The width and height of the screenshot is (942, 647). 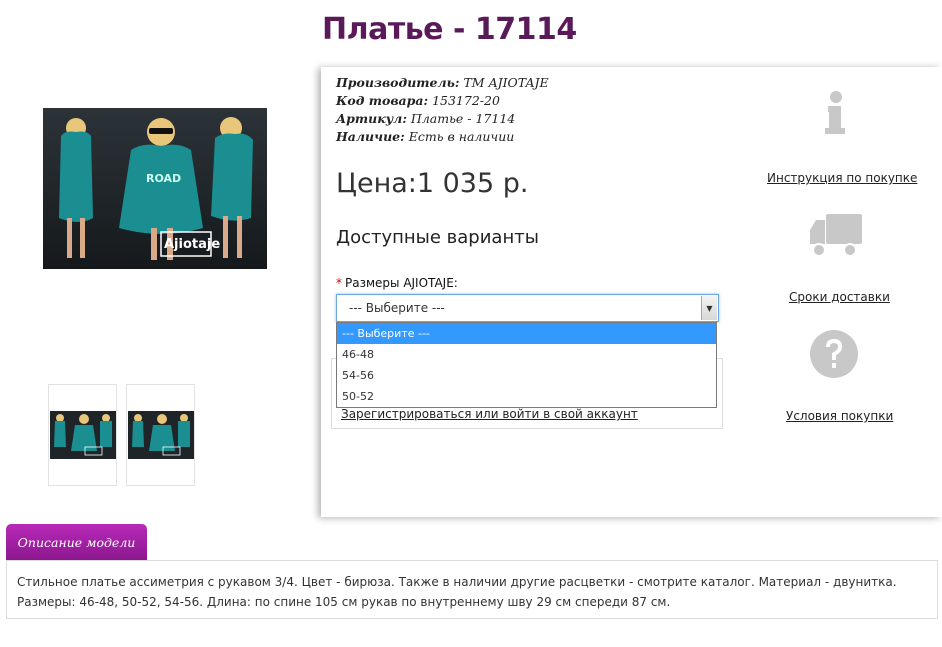 I want to click on meta-label: Код товара:, so click(x=382, y=100).